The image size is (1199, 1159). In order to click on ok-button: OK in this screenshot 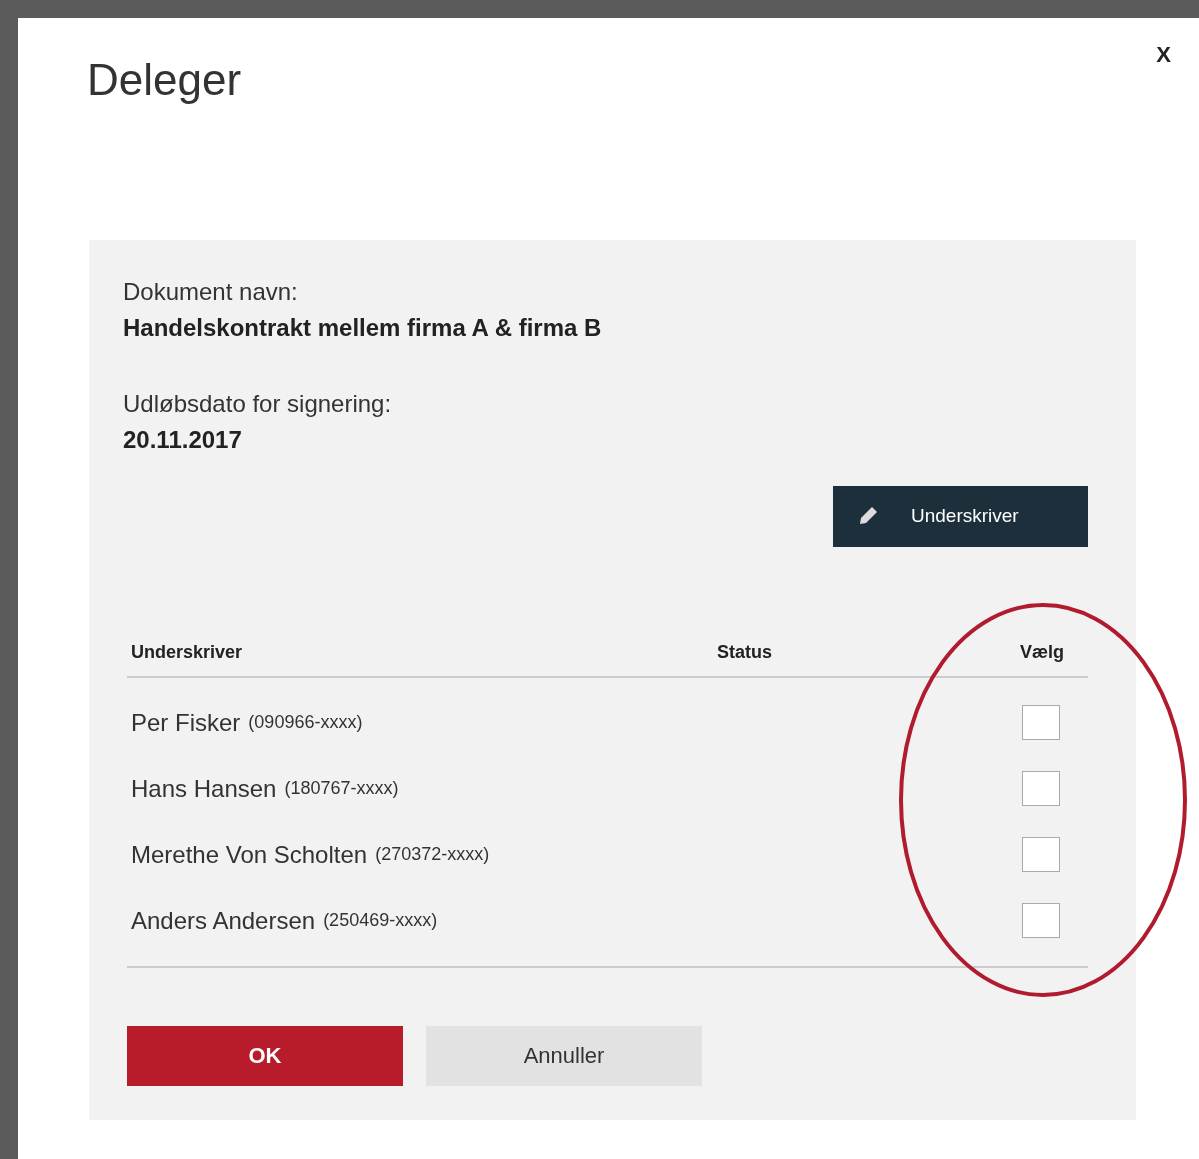, I will do `click(265, 1055)`.